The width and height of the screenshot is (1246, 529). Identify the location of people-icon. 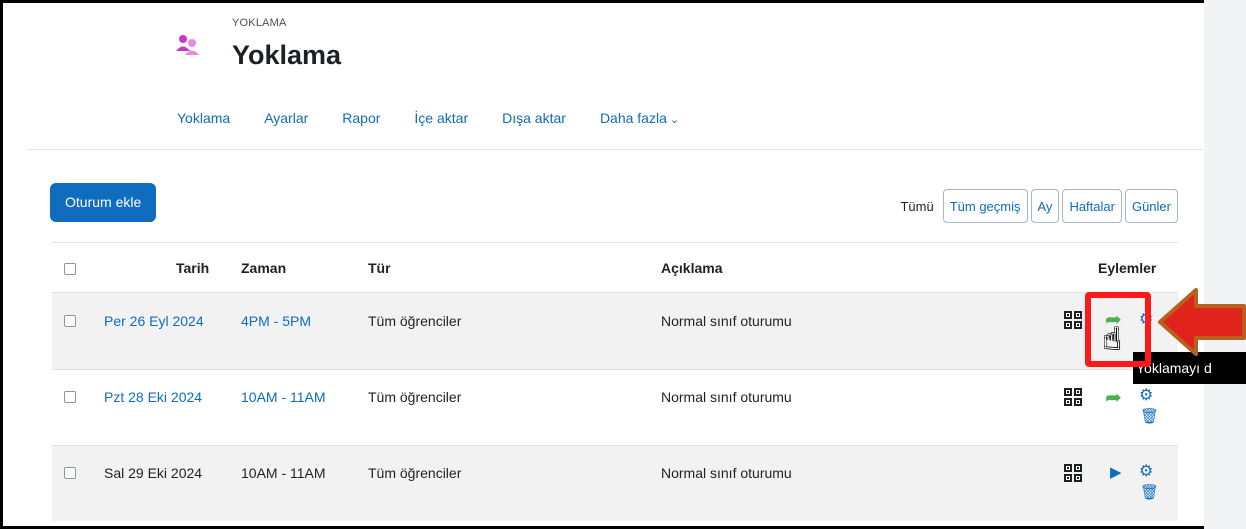
(187, 45).